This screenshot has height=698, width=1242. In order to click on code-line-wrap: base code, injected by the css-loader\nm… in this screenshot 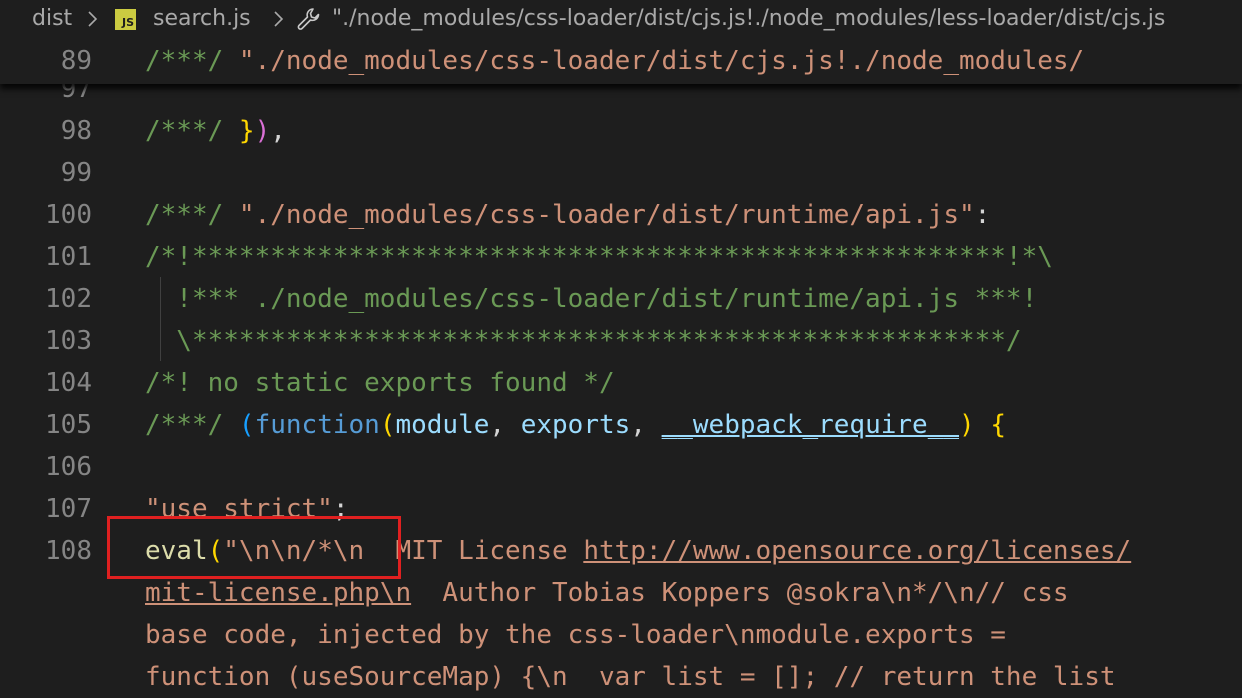, I will do `click(575, 635)`.